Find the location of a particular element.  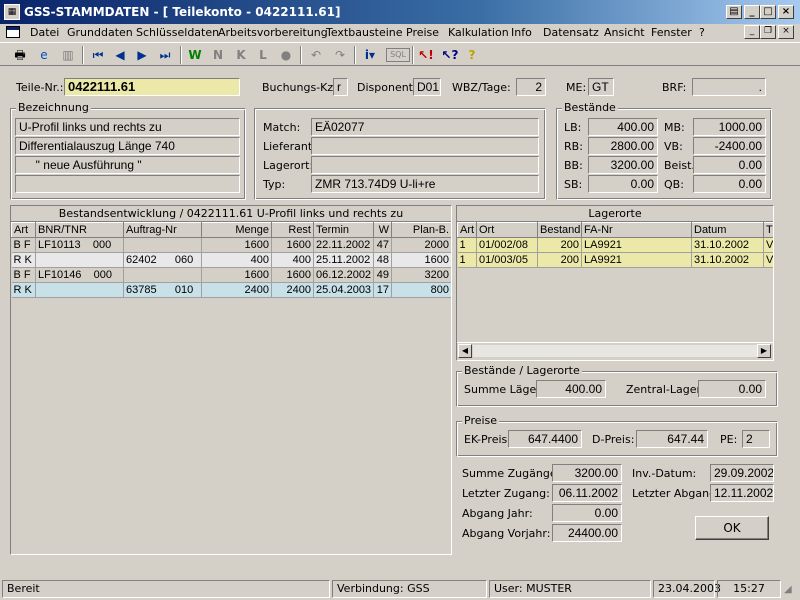

teile-nr-field: 0422111.61 is located at coordinates (152, 87).